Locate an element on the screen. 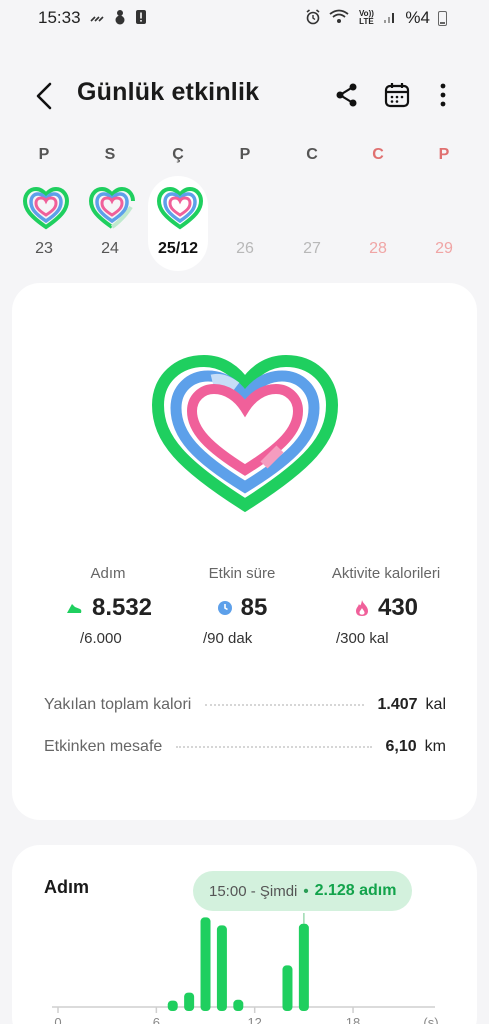 Image resolution: width=489 pixels, height=1024 pixels. activity-calories-goal: /300 kal is located at coordinates (362, 638).